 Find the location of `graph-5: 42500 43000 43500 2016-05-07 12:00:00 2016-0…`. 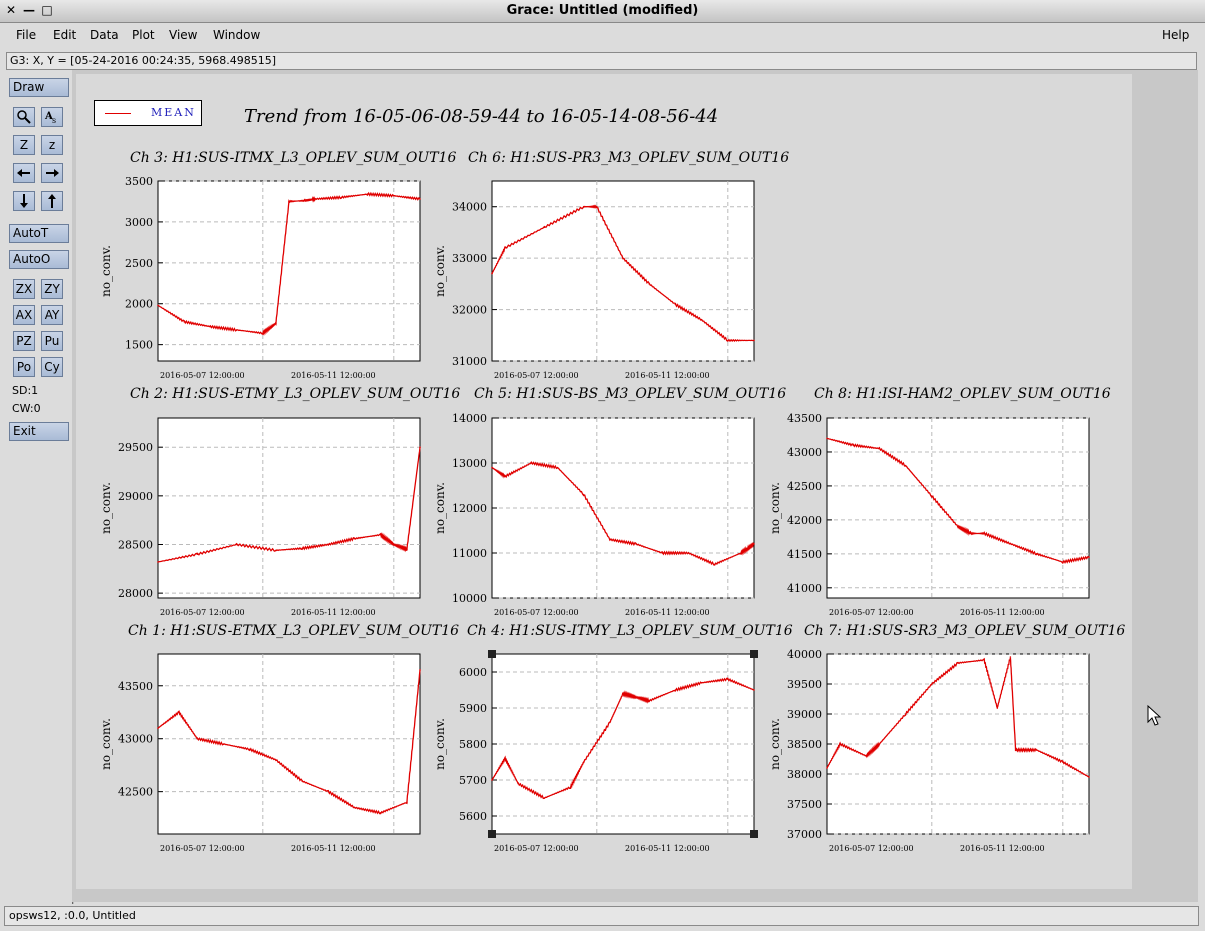

graph-5: 42500 43000 43500 2016-05-07 12:00:00 2016-0… is located at coordinates (264, 749).